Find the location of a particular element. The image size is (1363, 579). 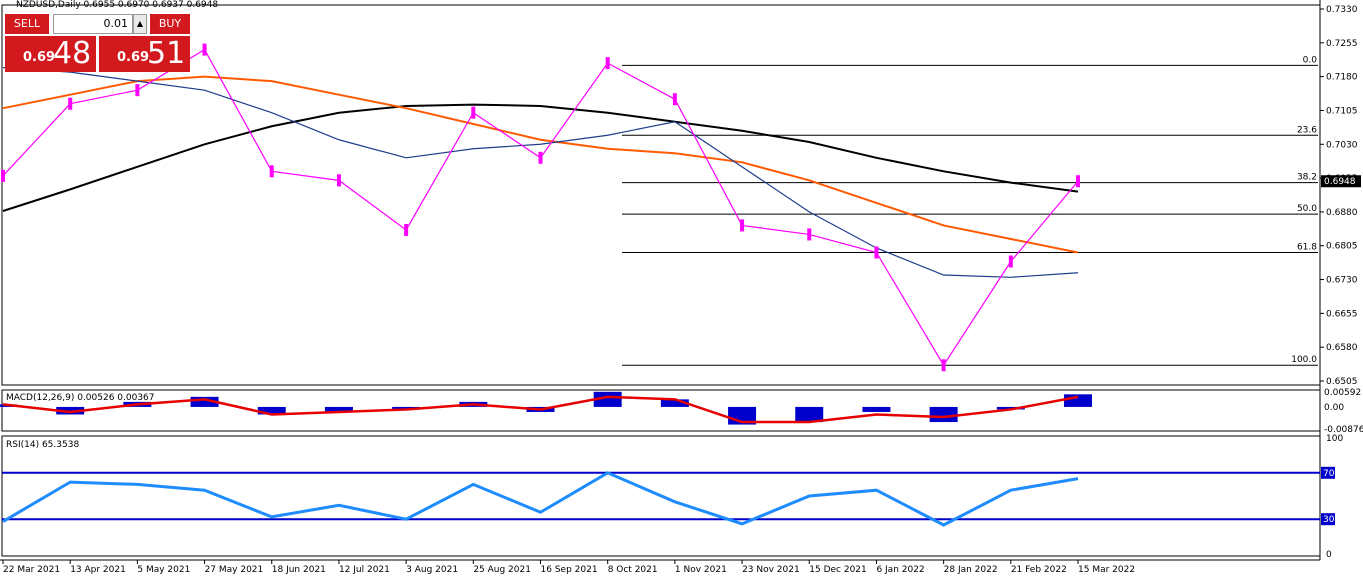

quantity-input: 0.01 is located at coordinates (93, 24).